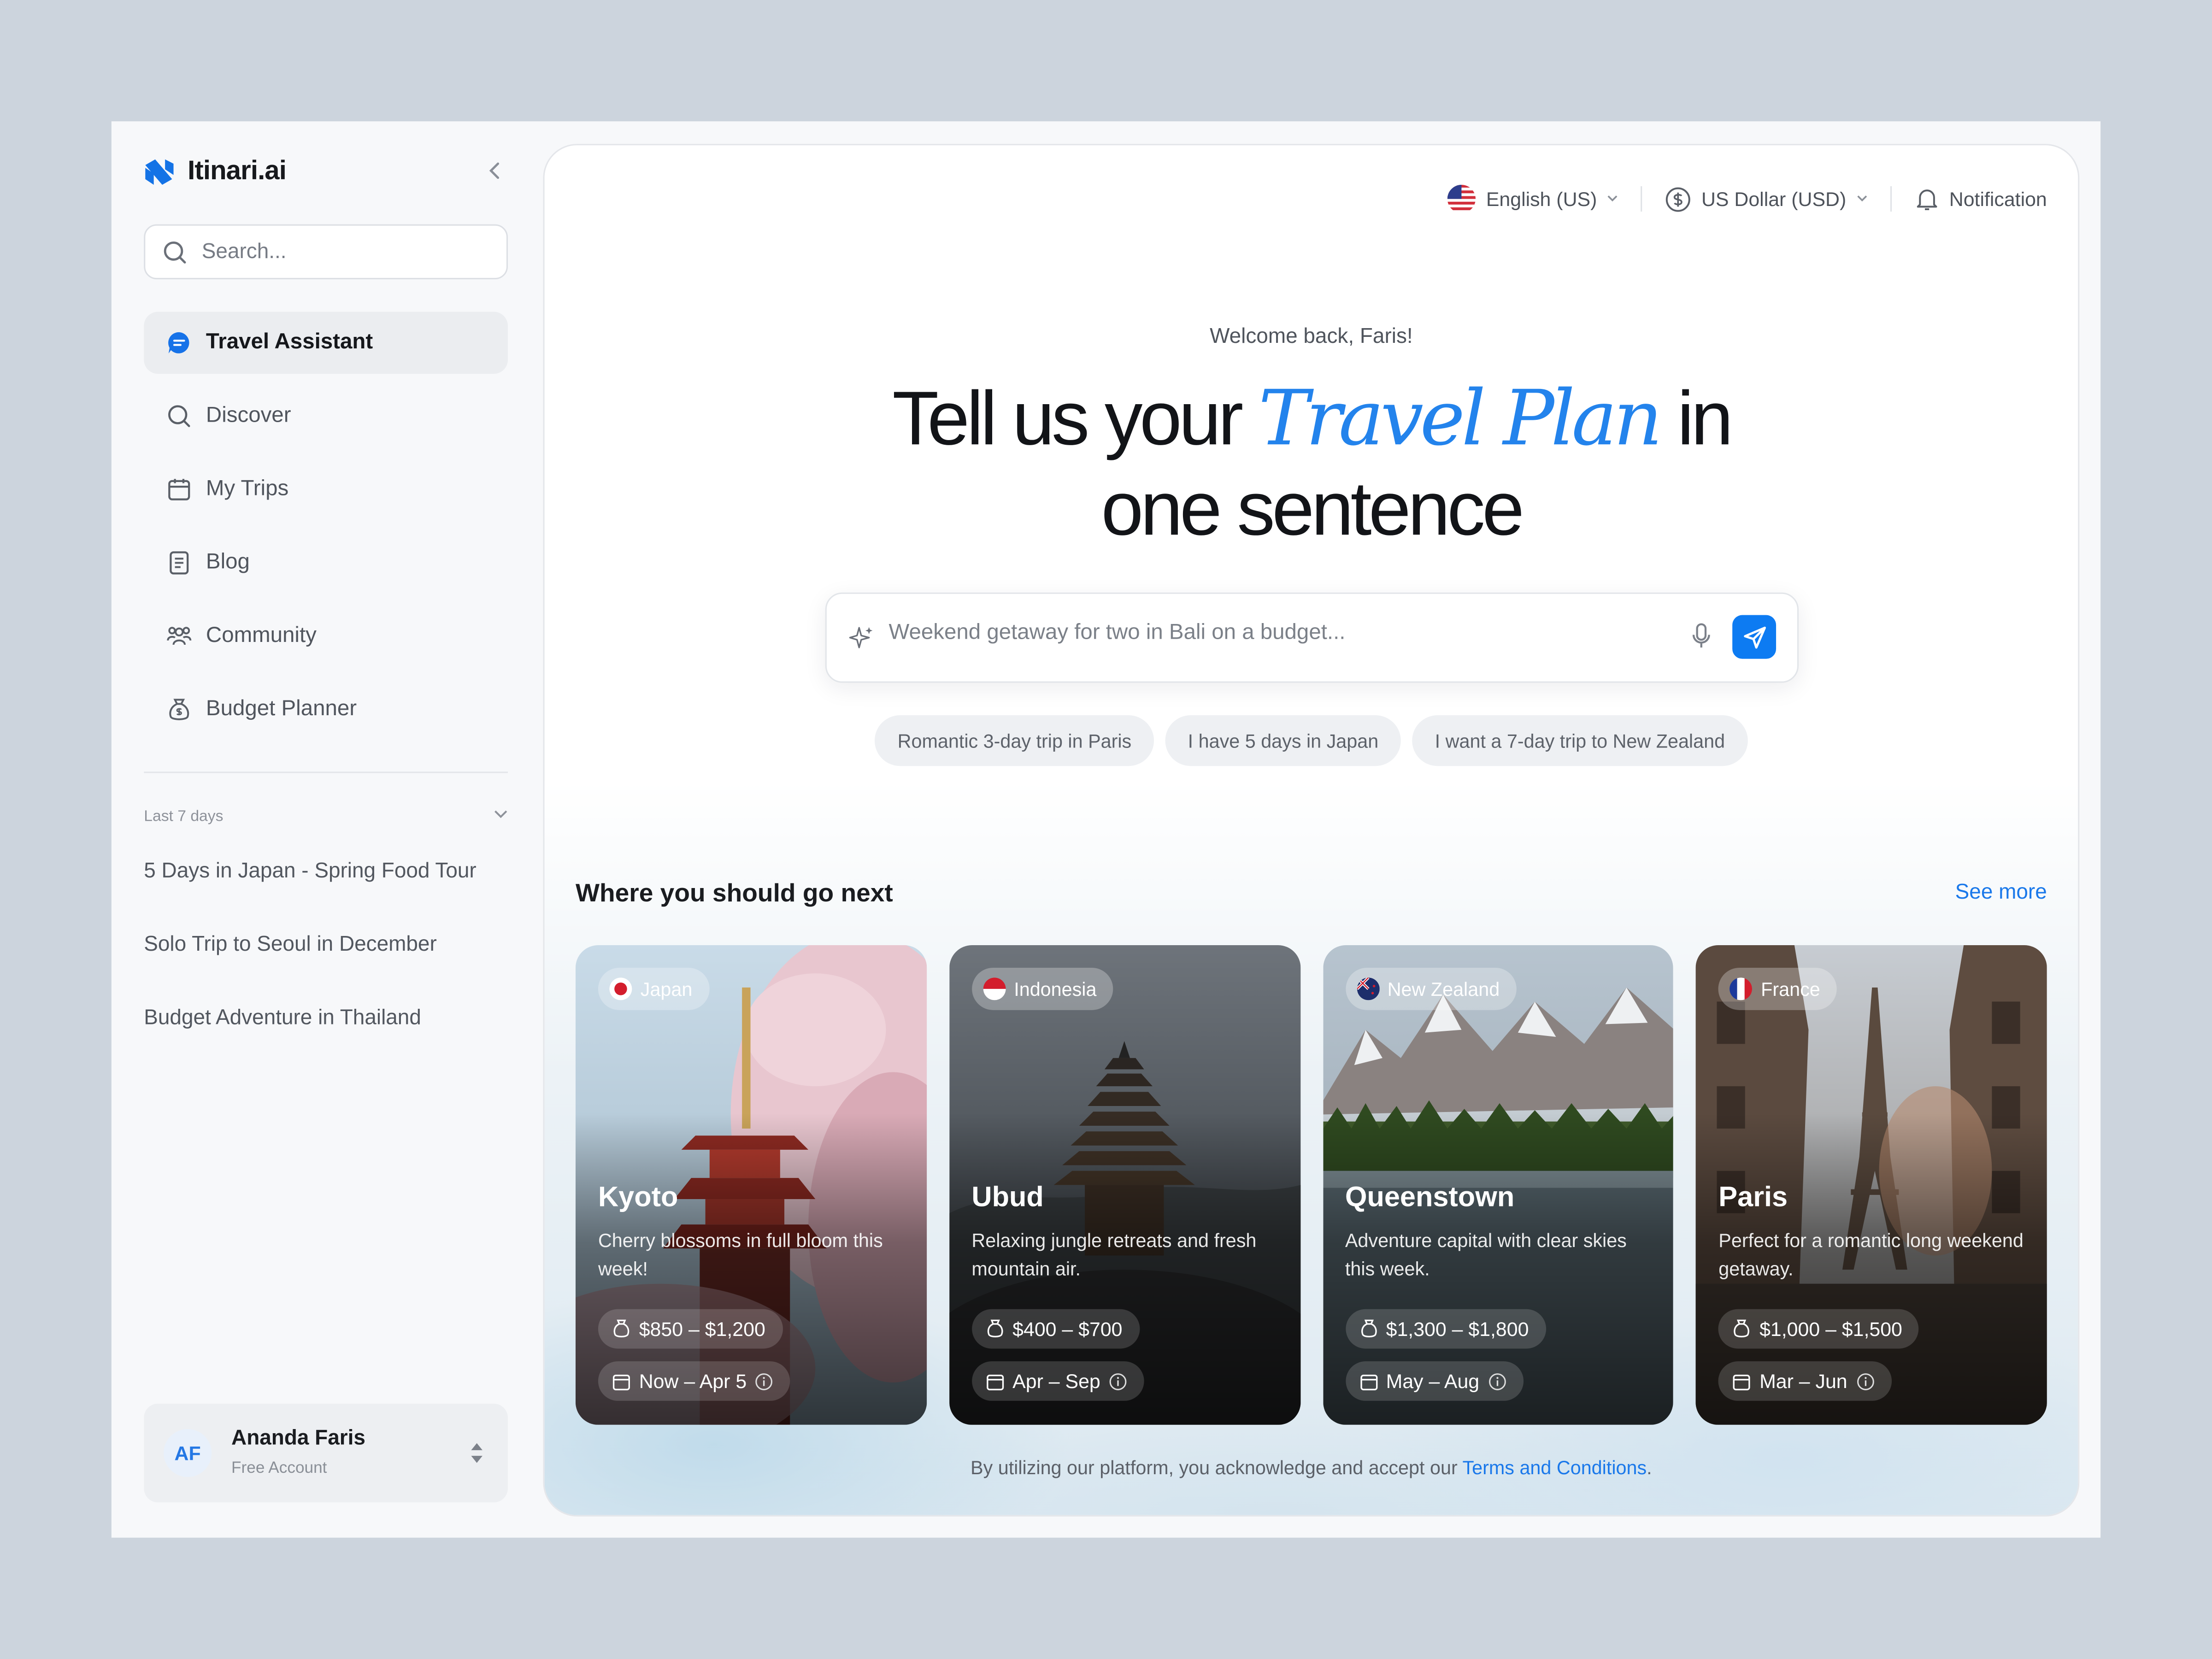 The image size is (2212, 1659). I want to click on country-name: New Zealand, so click(1443, 989).